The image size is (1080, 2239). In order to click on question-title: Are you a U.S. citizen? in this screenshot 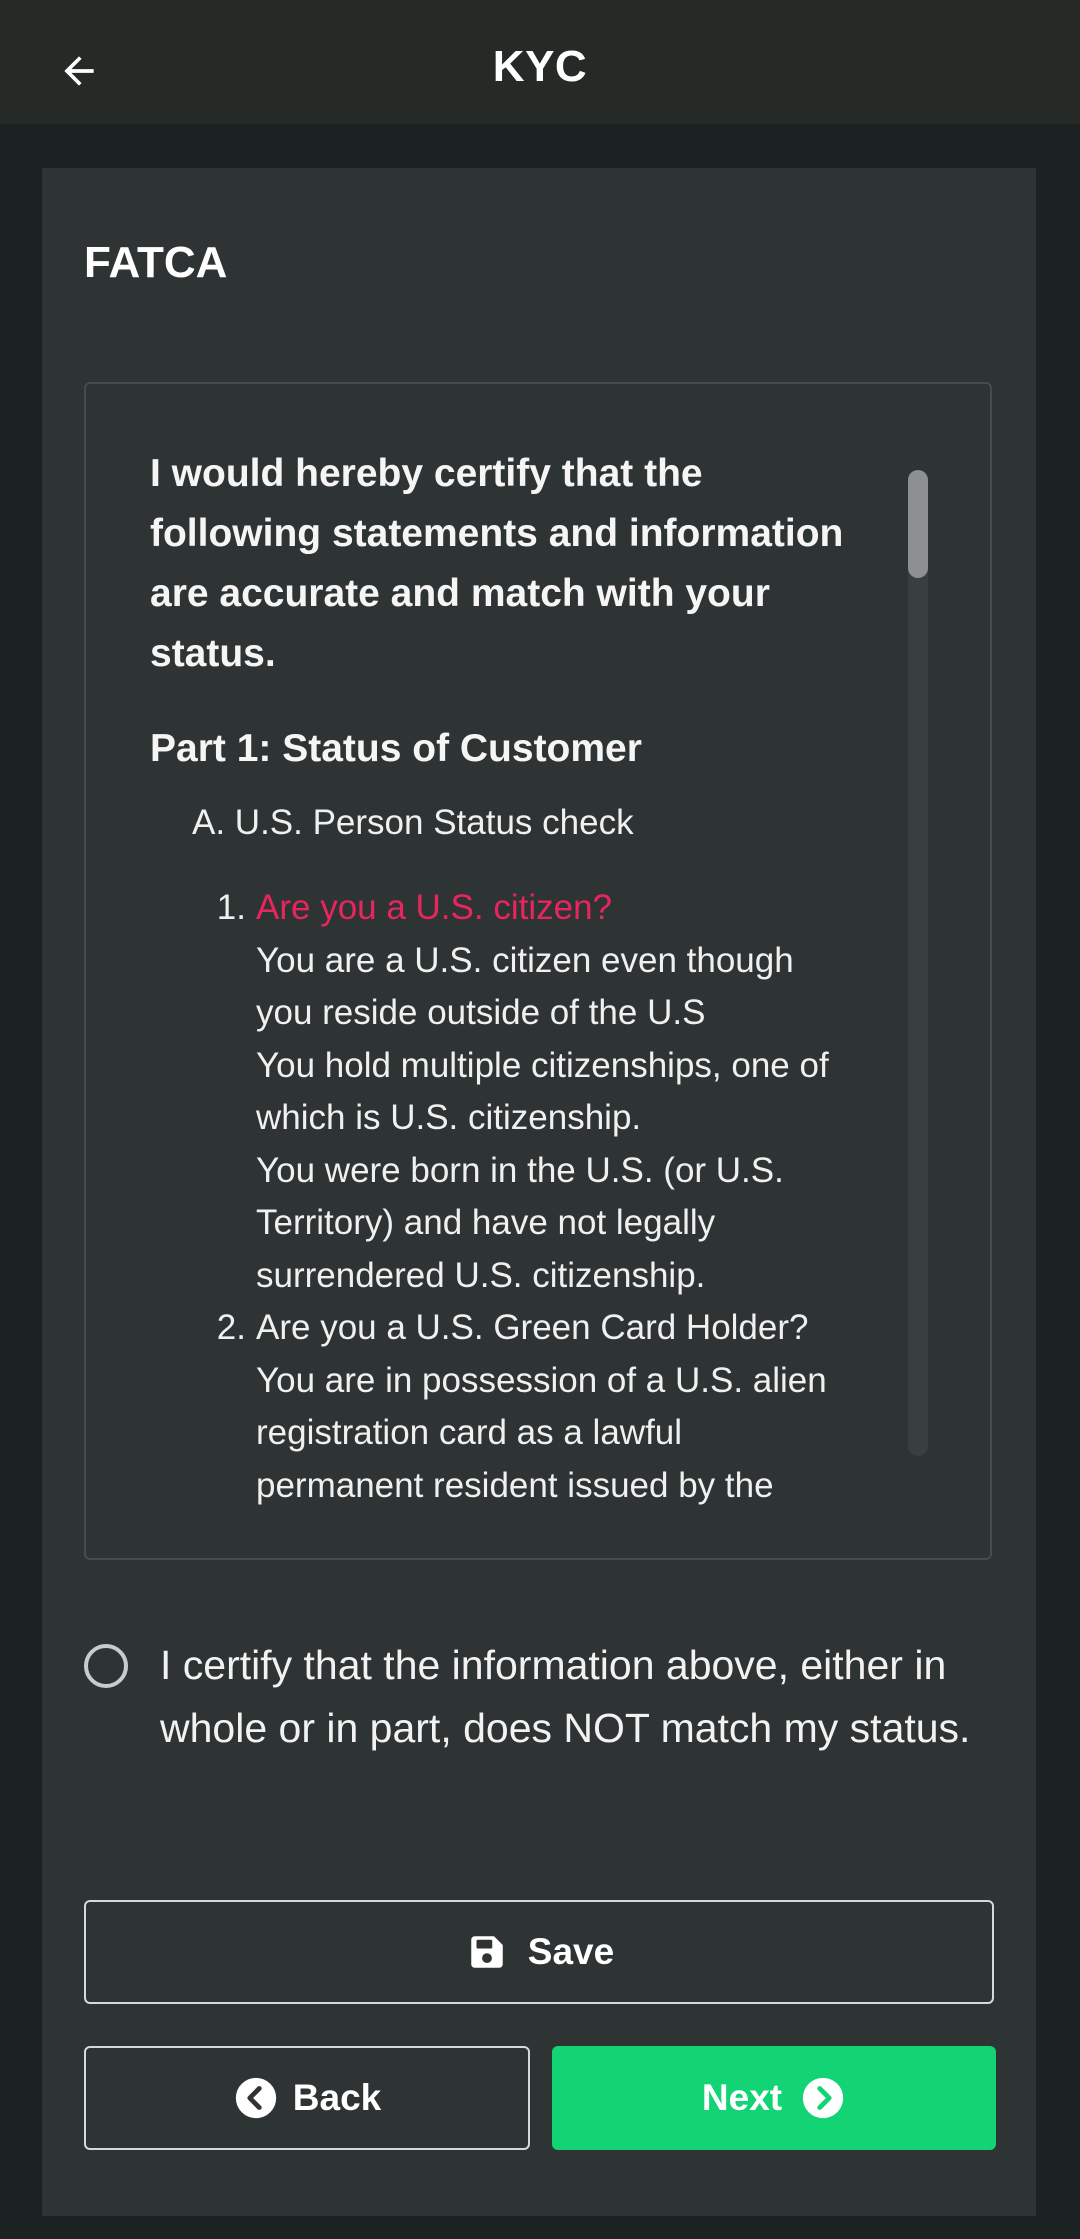, I will do `click(434, 907)`.